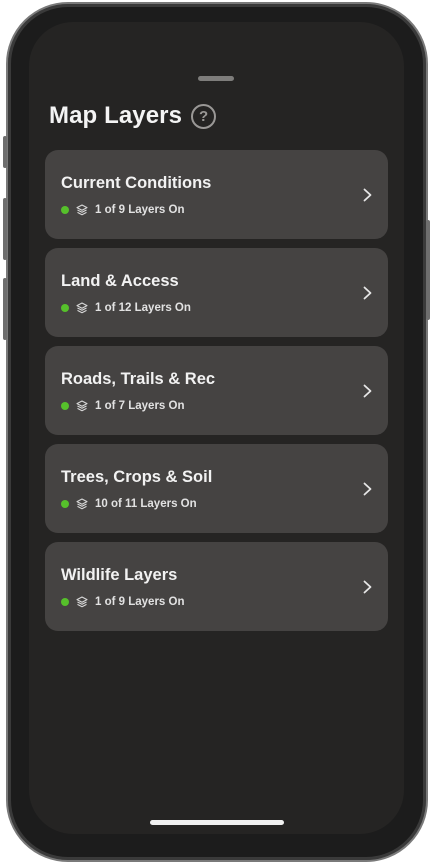  What do you see at coordinates (5, 229) in the screenshot?
I see `volume-up-button` at bounding box center [5, 229].